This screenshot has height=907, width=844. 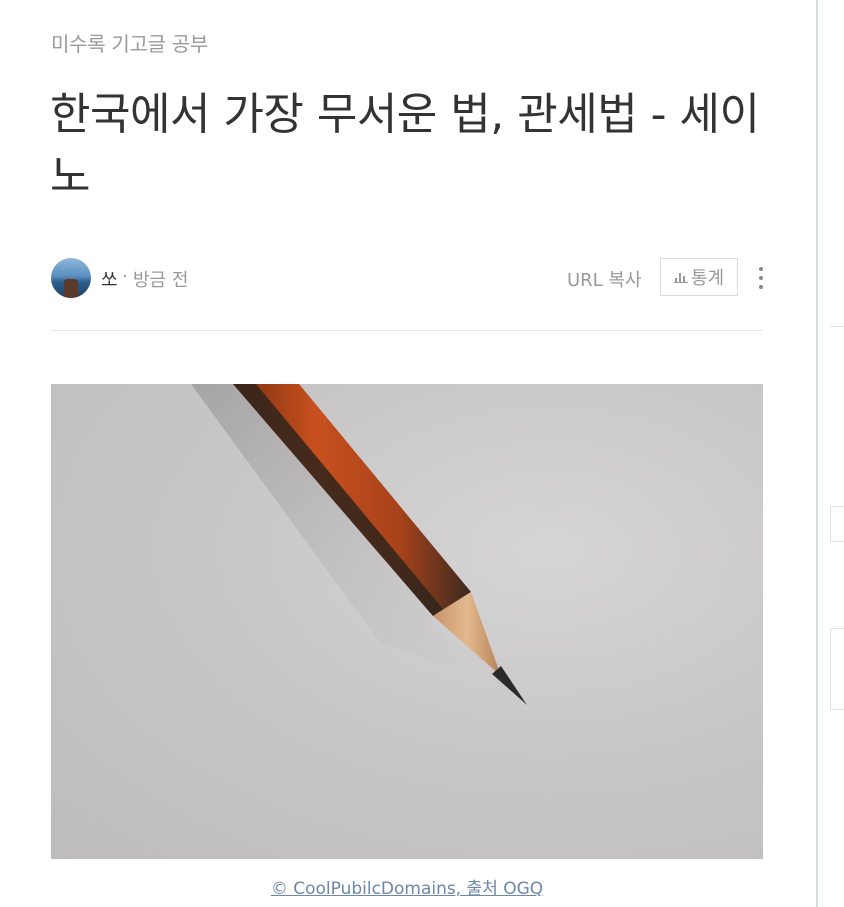 What do you see at coordinates (71, 278) in the screenshot?
I see `avatar` at bounding box center [71, 278].